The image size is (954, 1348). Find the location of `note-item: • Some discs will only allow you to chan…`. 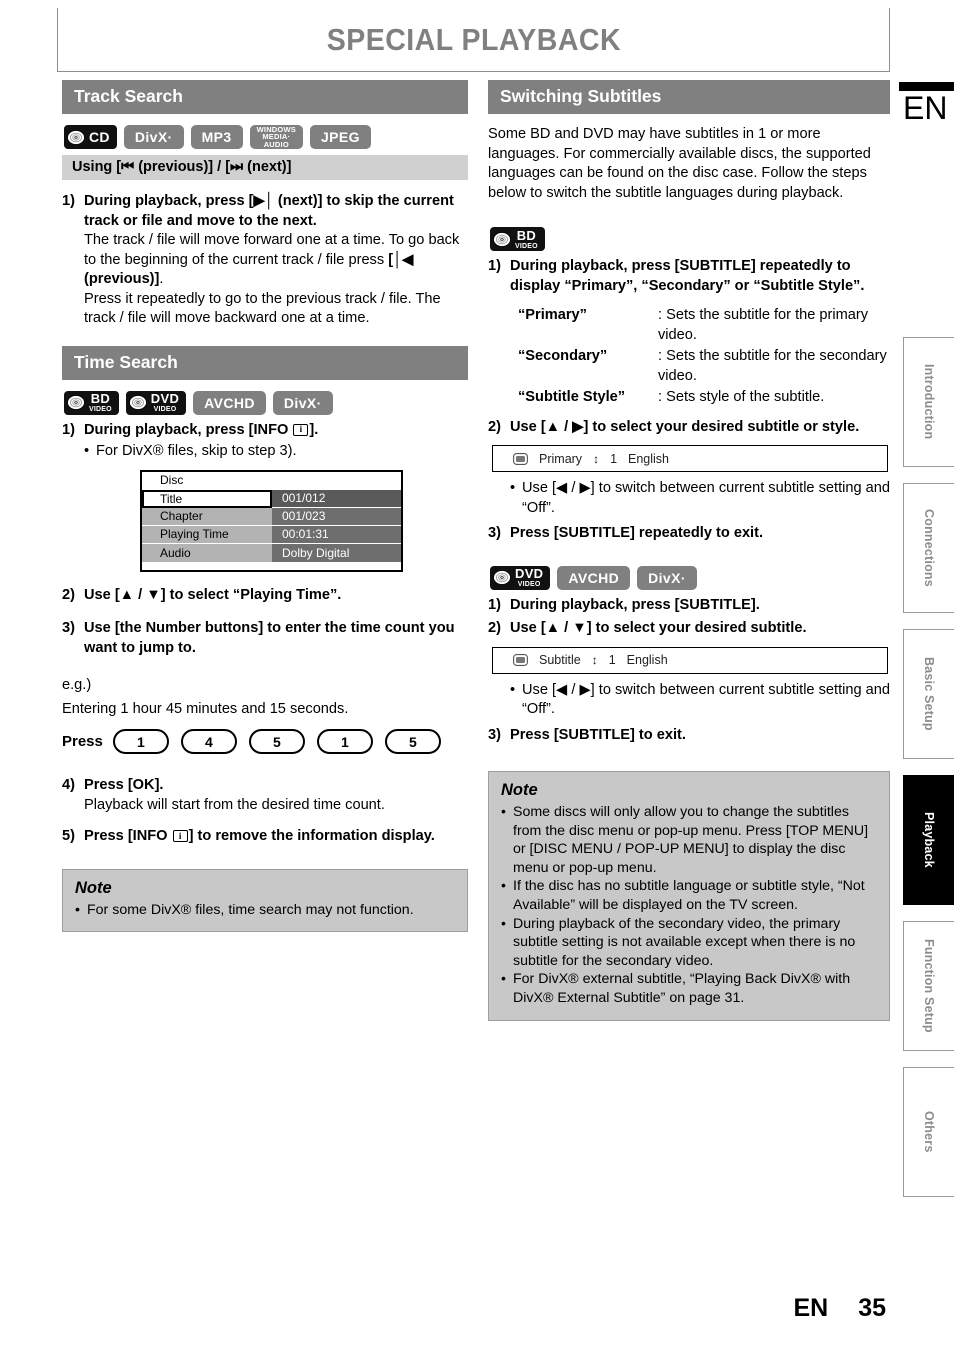

note-item: • Some discs will only allow you to chan… is located at coordinates (689, 840).